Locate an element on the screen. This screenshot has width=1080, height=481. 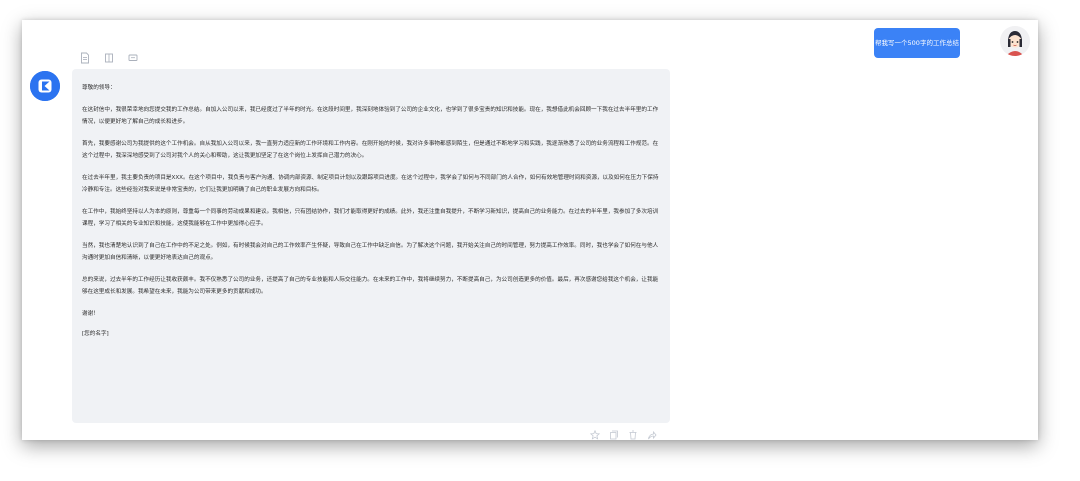
user-avatar is located at coordinates (1015, 41).